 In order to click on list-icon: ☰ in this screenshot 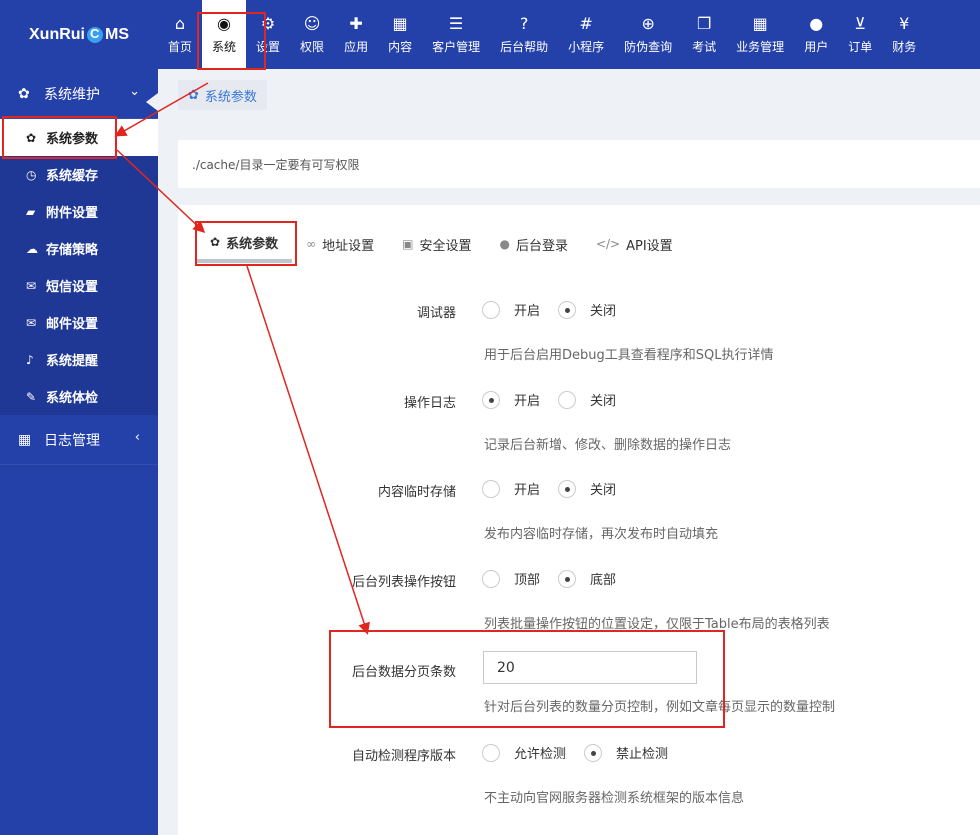, I will do `click(456, 23)`.